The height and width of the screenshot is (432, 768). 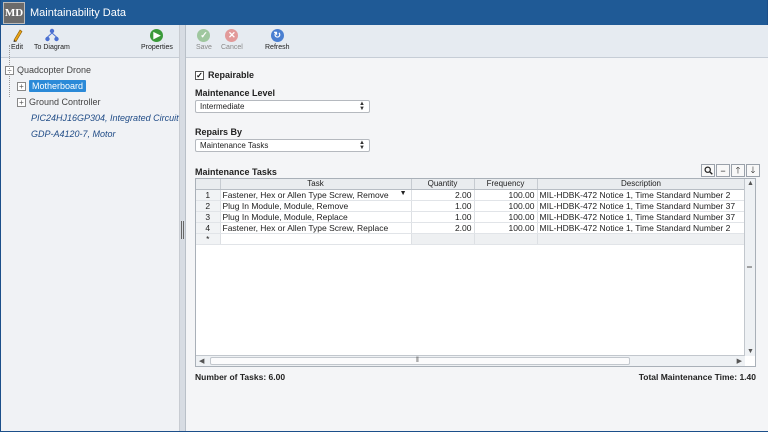 I want to click on row-number: 3, so click(x=208, y=217).